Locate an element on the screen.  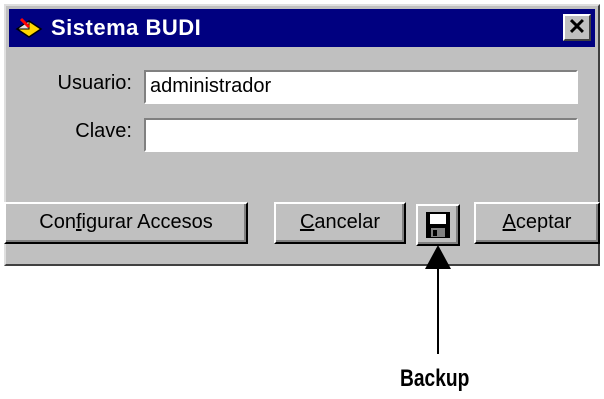
floppy-disk-icon is located at coordinates (438, 225).